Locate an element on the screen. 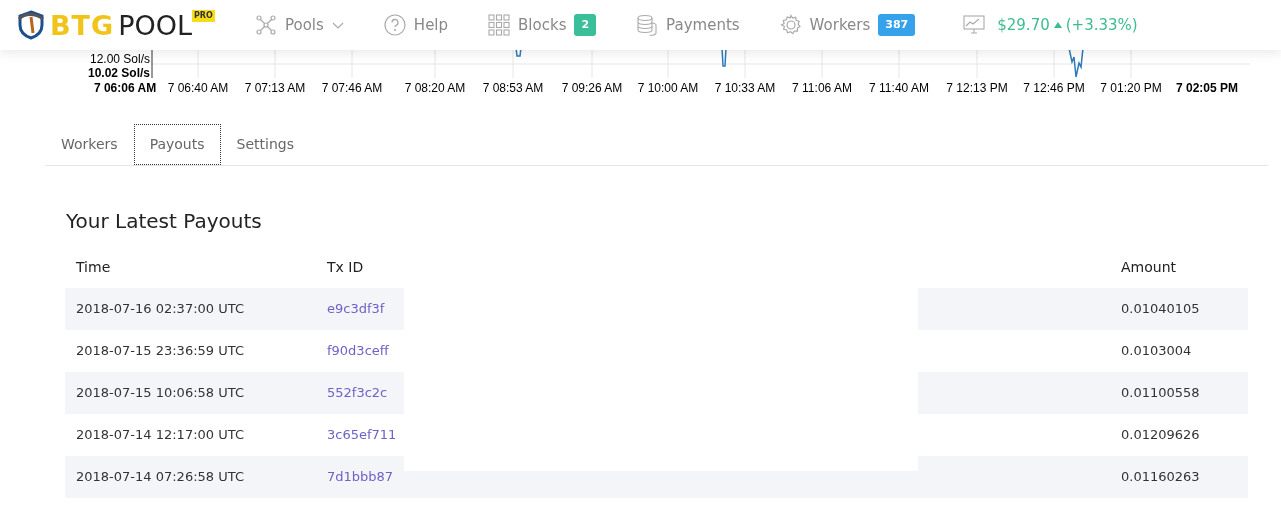  x-axis-label: 7 06:40 AM is located at coordinates (198, 88).